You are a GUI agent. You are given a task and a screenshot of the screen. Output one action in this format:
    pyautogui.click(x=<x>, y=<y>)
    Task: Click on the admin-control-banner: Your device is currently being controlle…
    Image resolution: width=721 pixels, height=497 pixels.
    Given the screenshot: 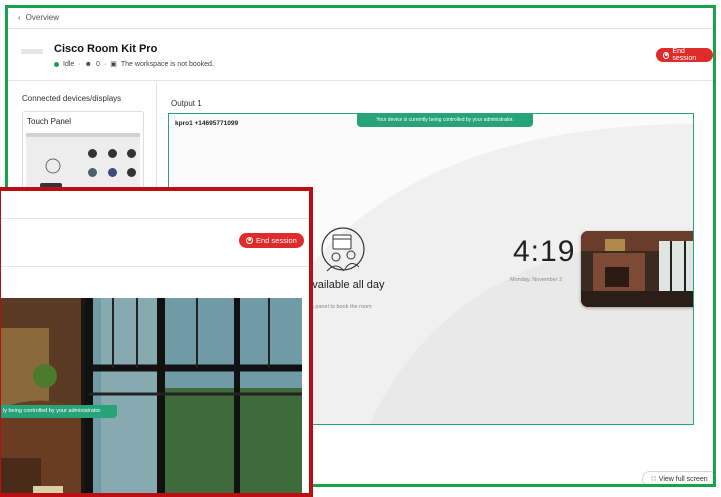 What is the action you would take?
    pyautogui.click(x=445, y=120)
    